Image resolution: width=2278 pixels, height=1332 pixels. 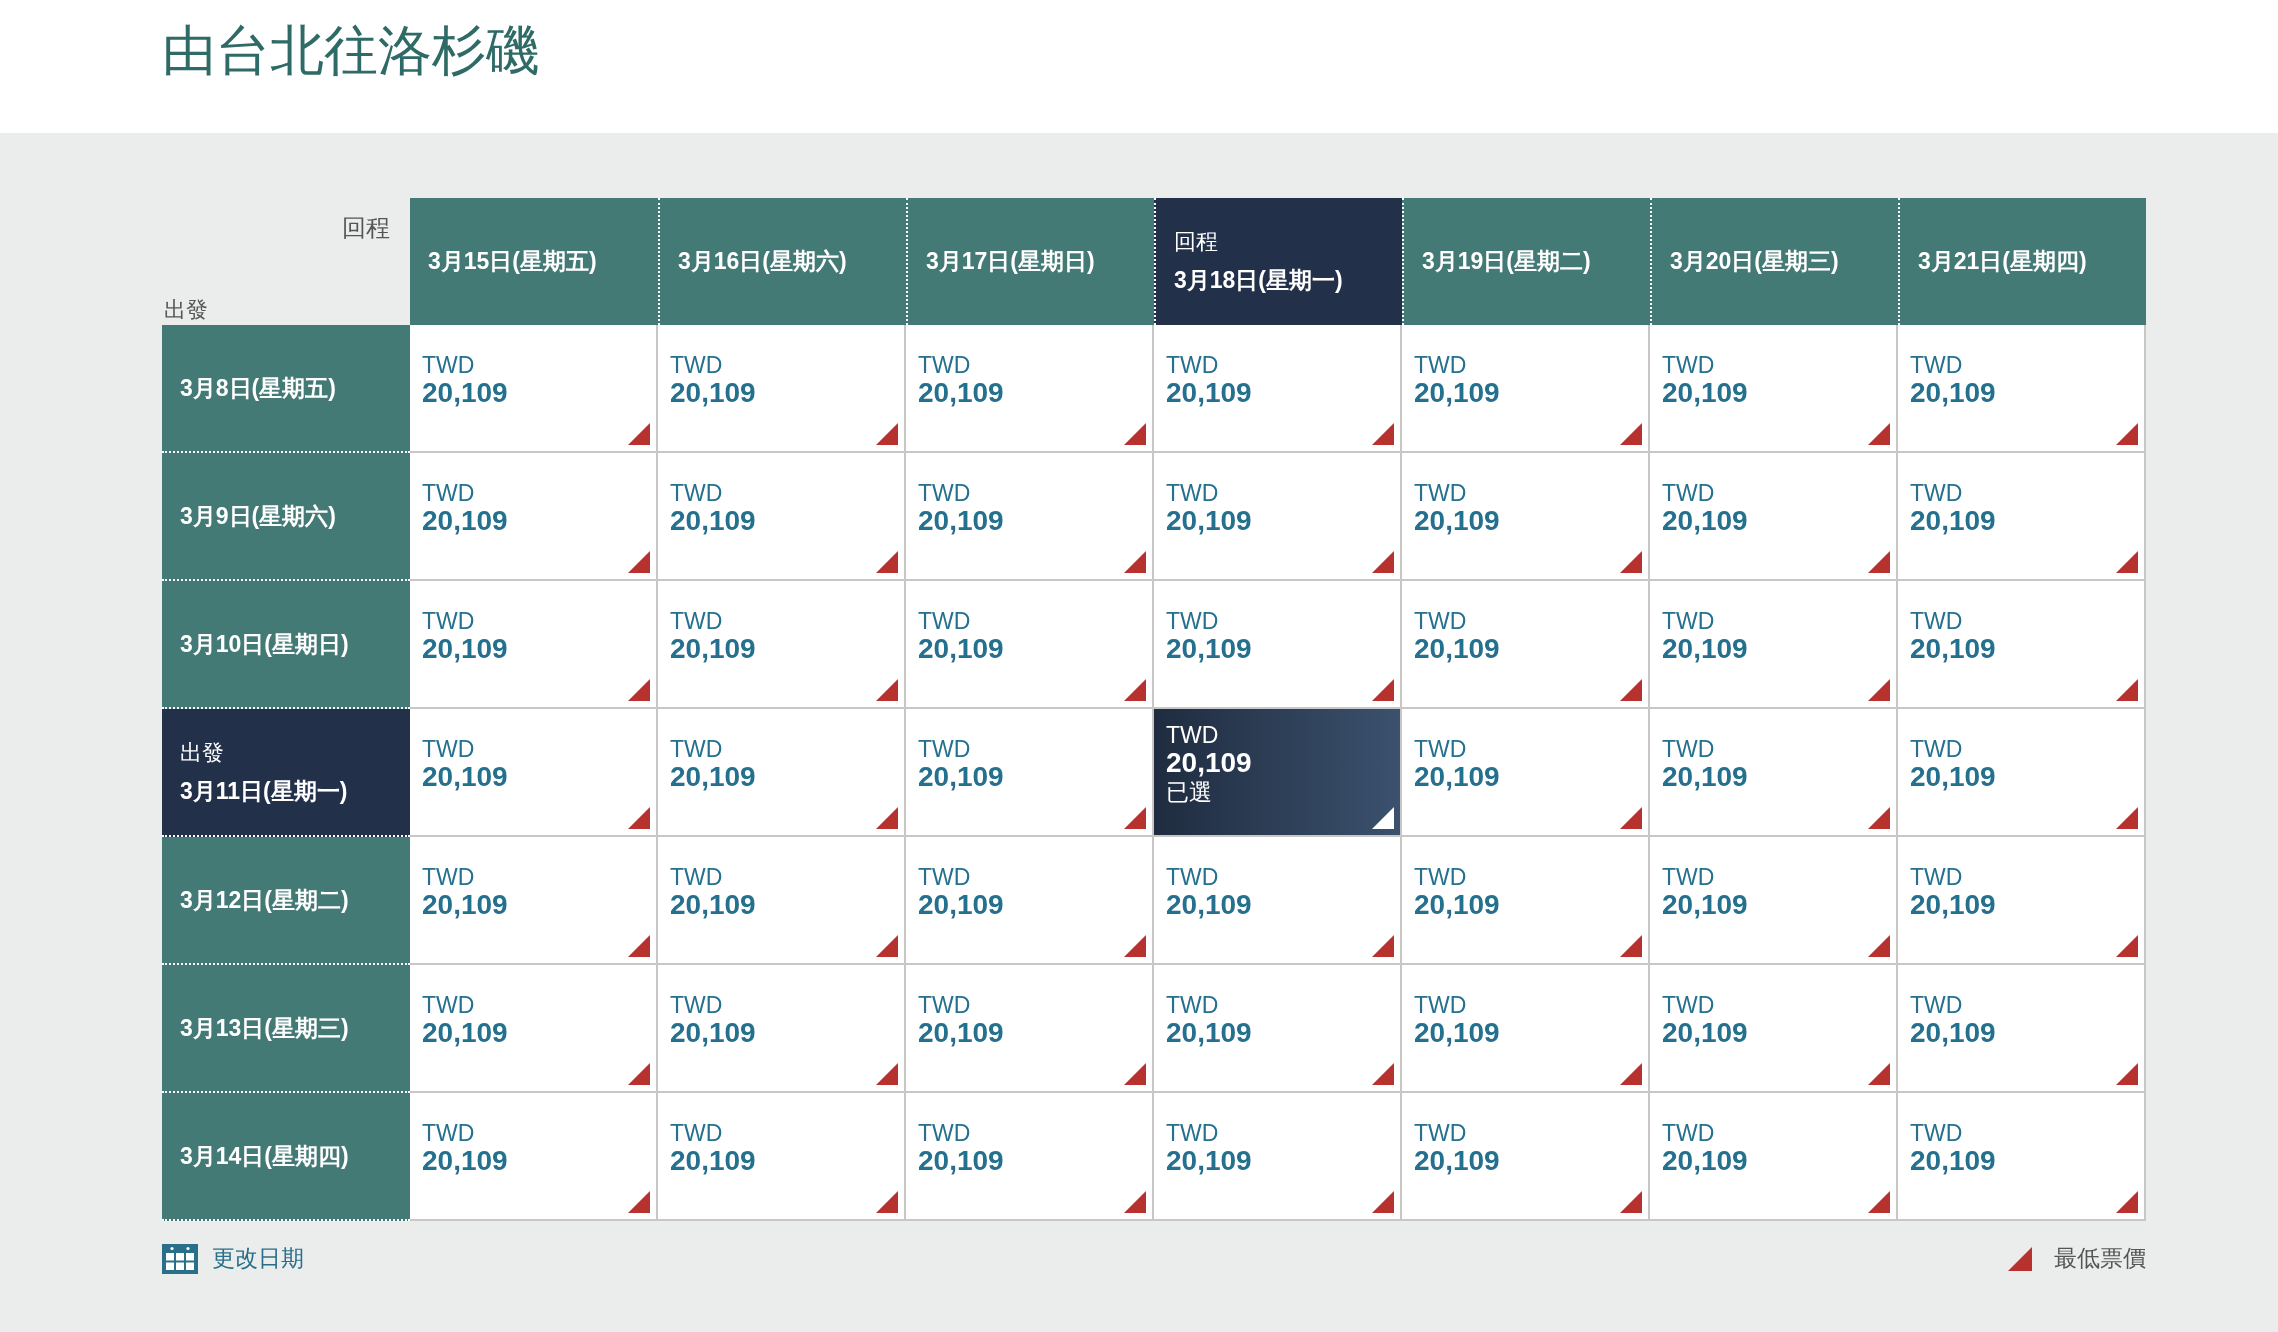 I want to click on departure-date-header: 3月9日(星期六), so click(x=286, y=517).